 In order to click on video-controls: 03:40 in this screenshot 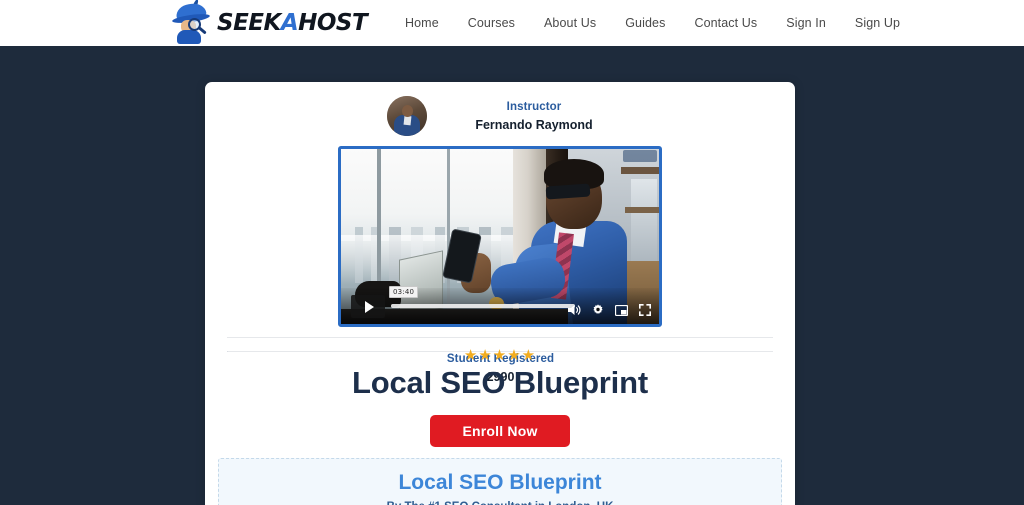, I will do `click(500, 305)`.